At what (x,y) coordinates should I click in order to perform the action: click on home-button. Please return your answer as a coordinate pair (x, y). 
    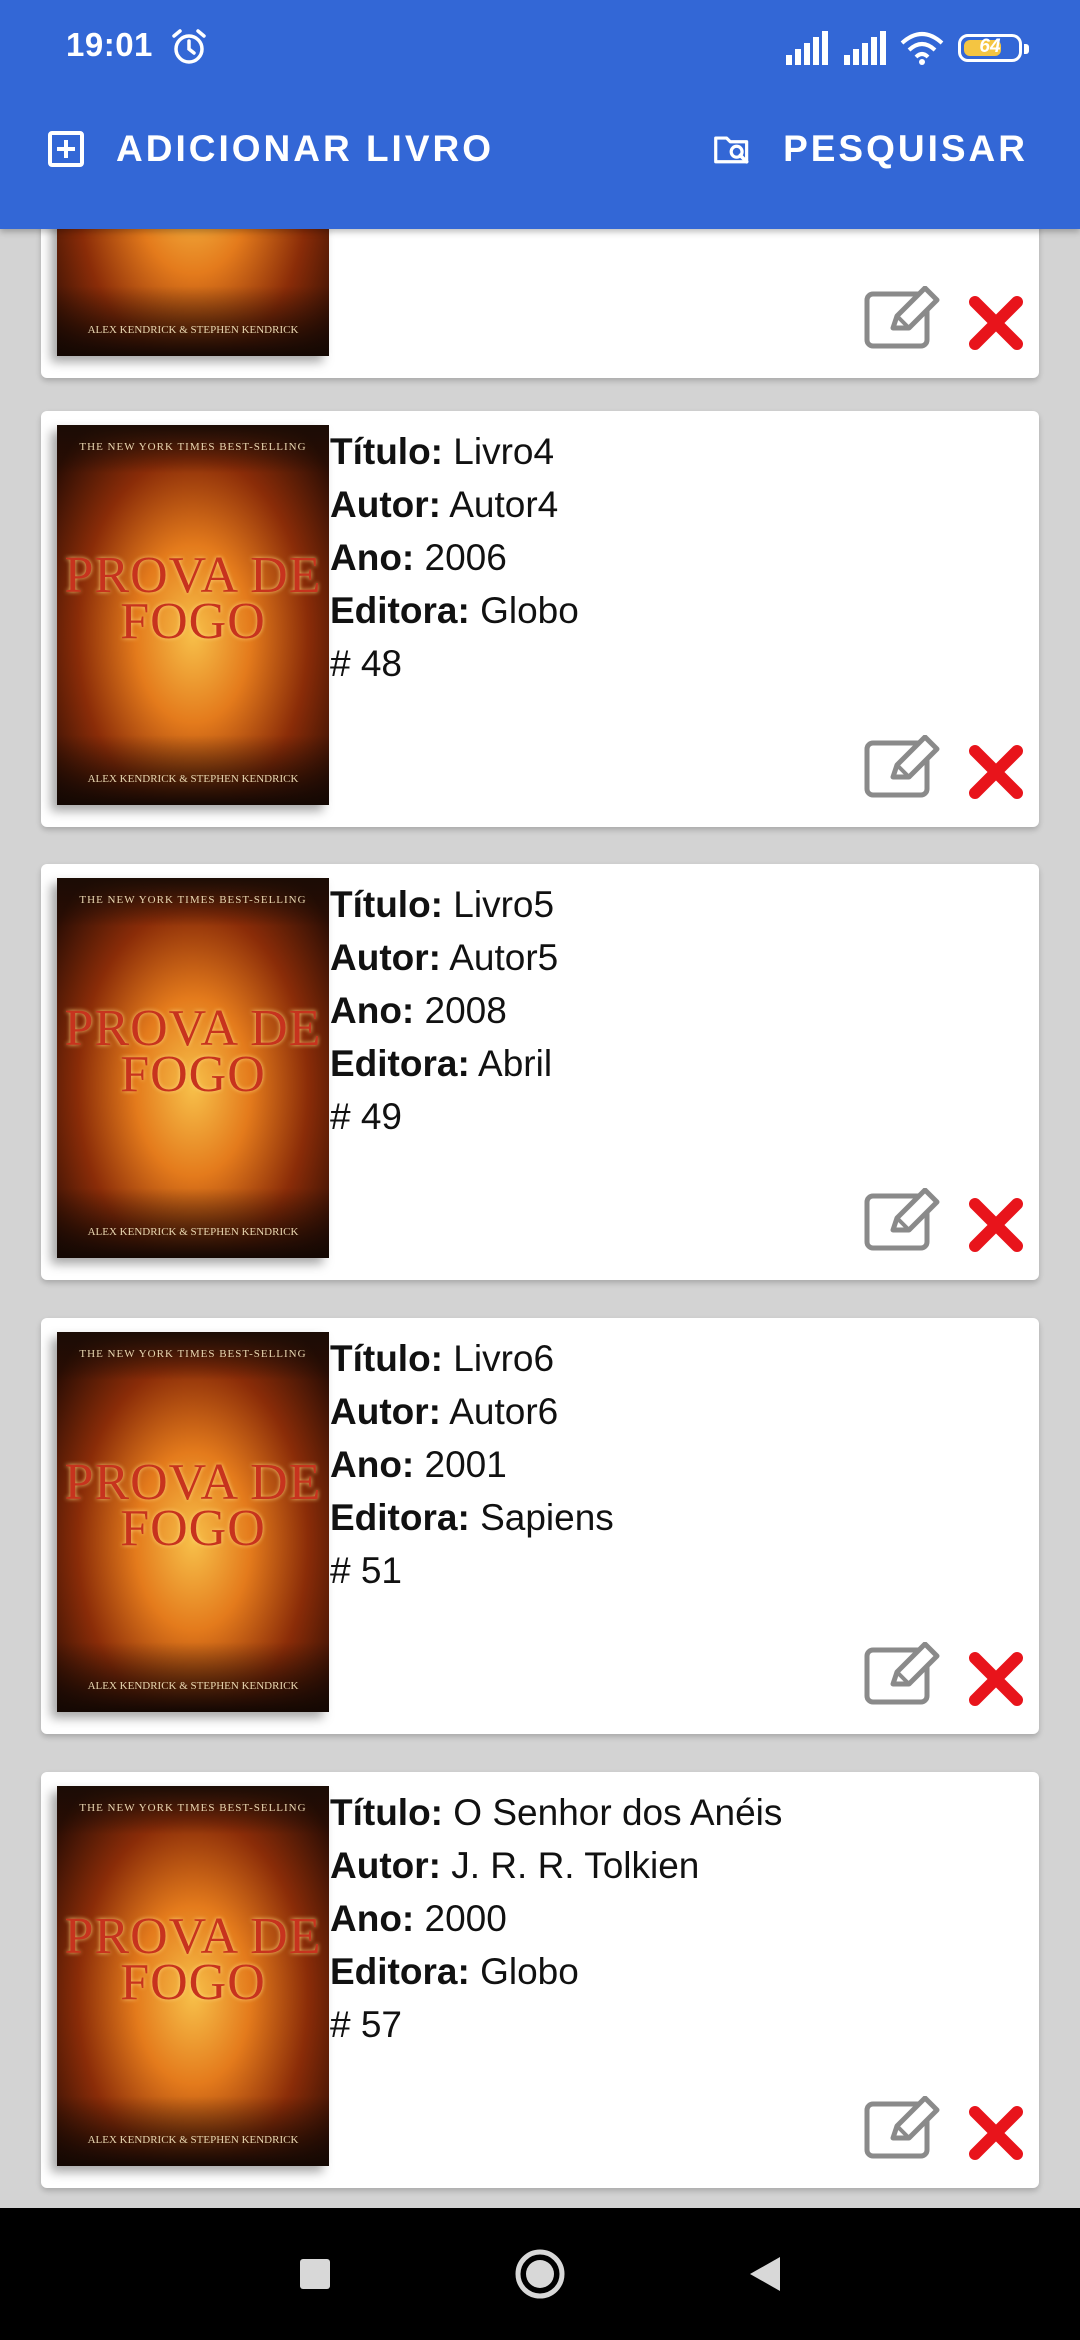
    Looking at the image, I should click on (540, 2274).